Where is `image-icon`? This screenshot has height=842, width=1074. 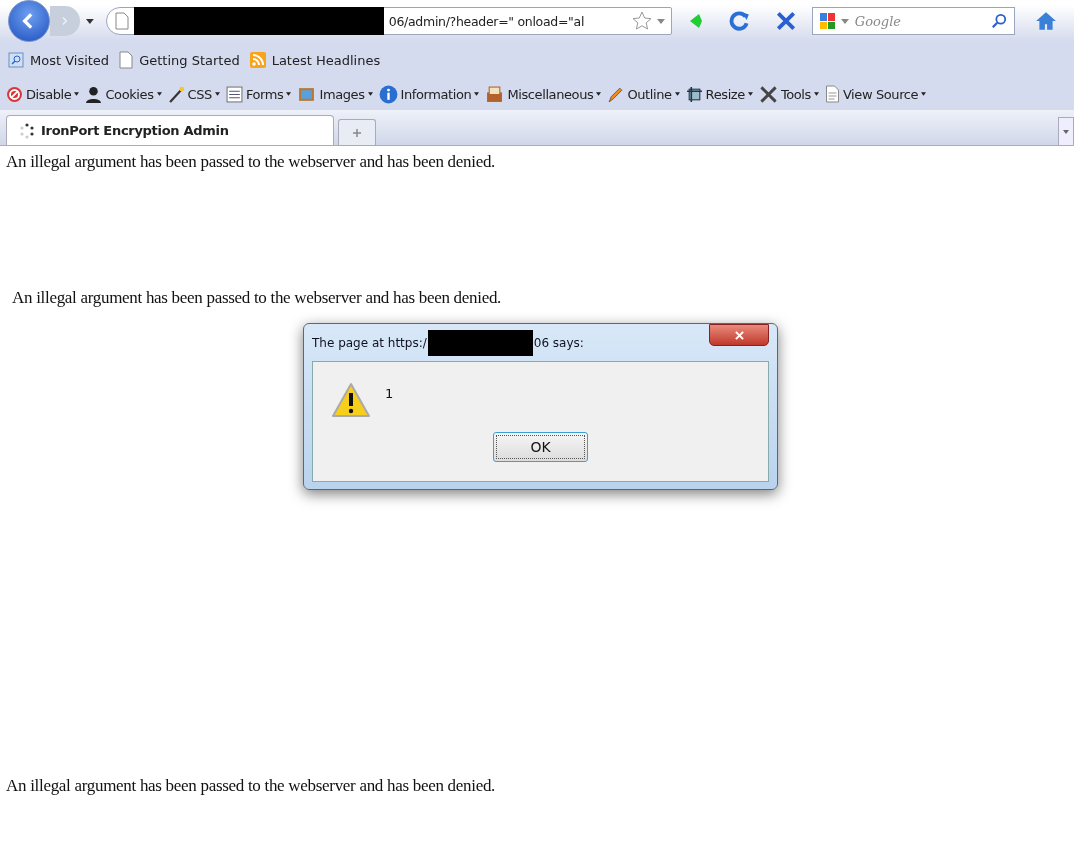 image-icon is located at coordinates (307, 94).